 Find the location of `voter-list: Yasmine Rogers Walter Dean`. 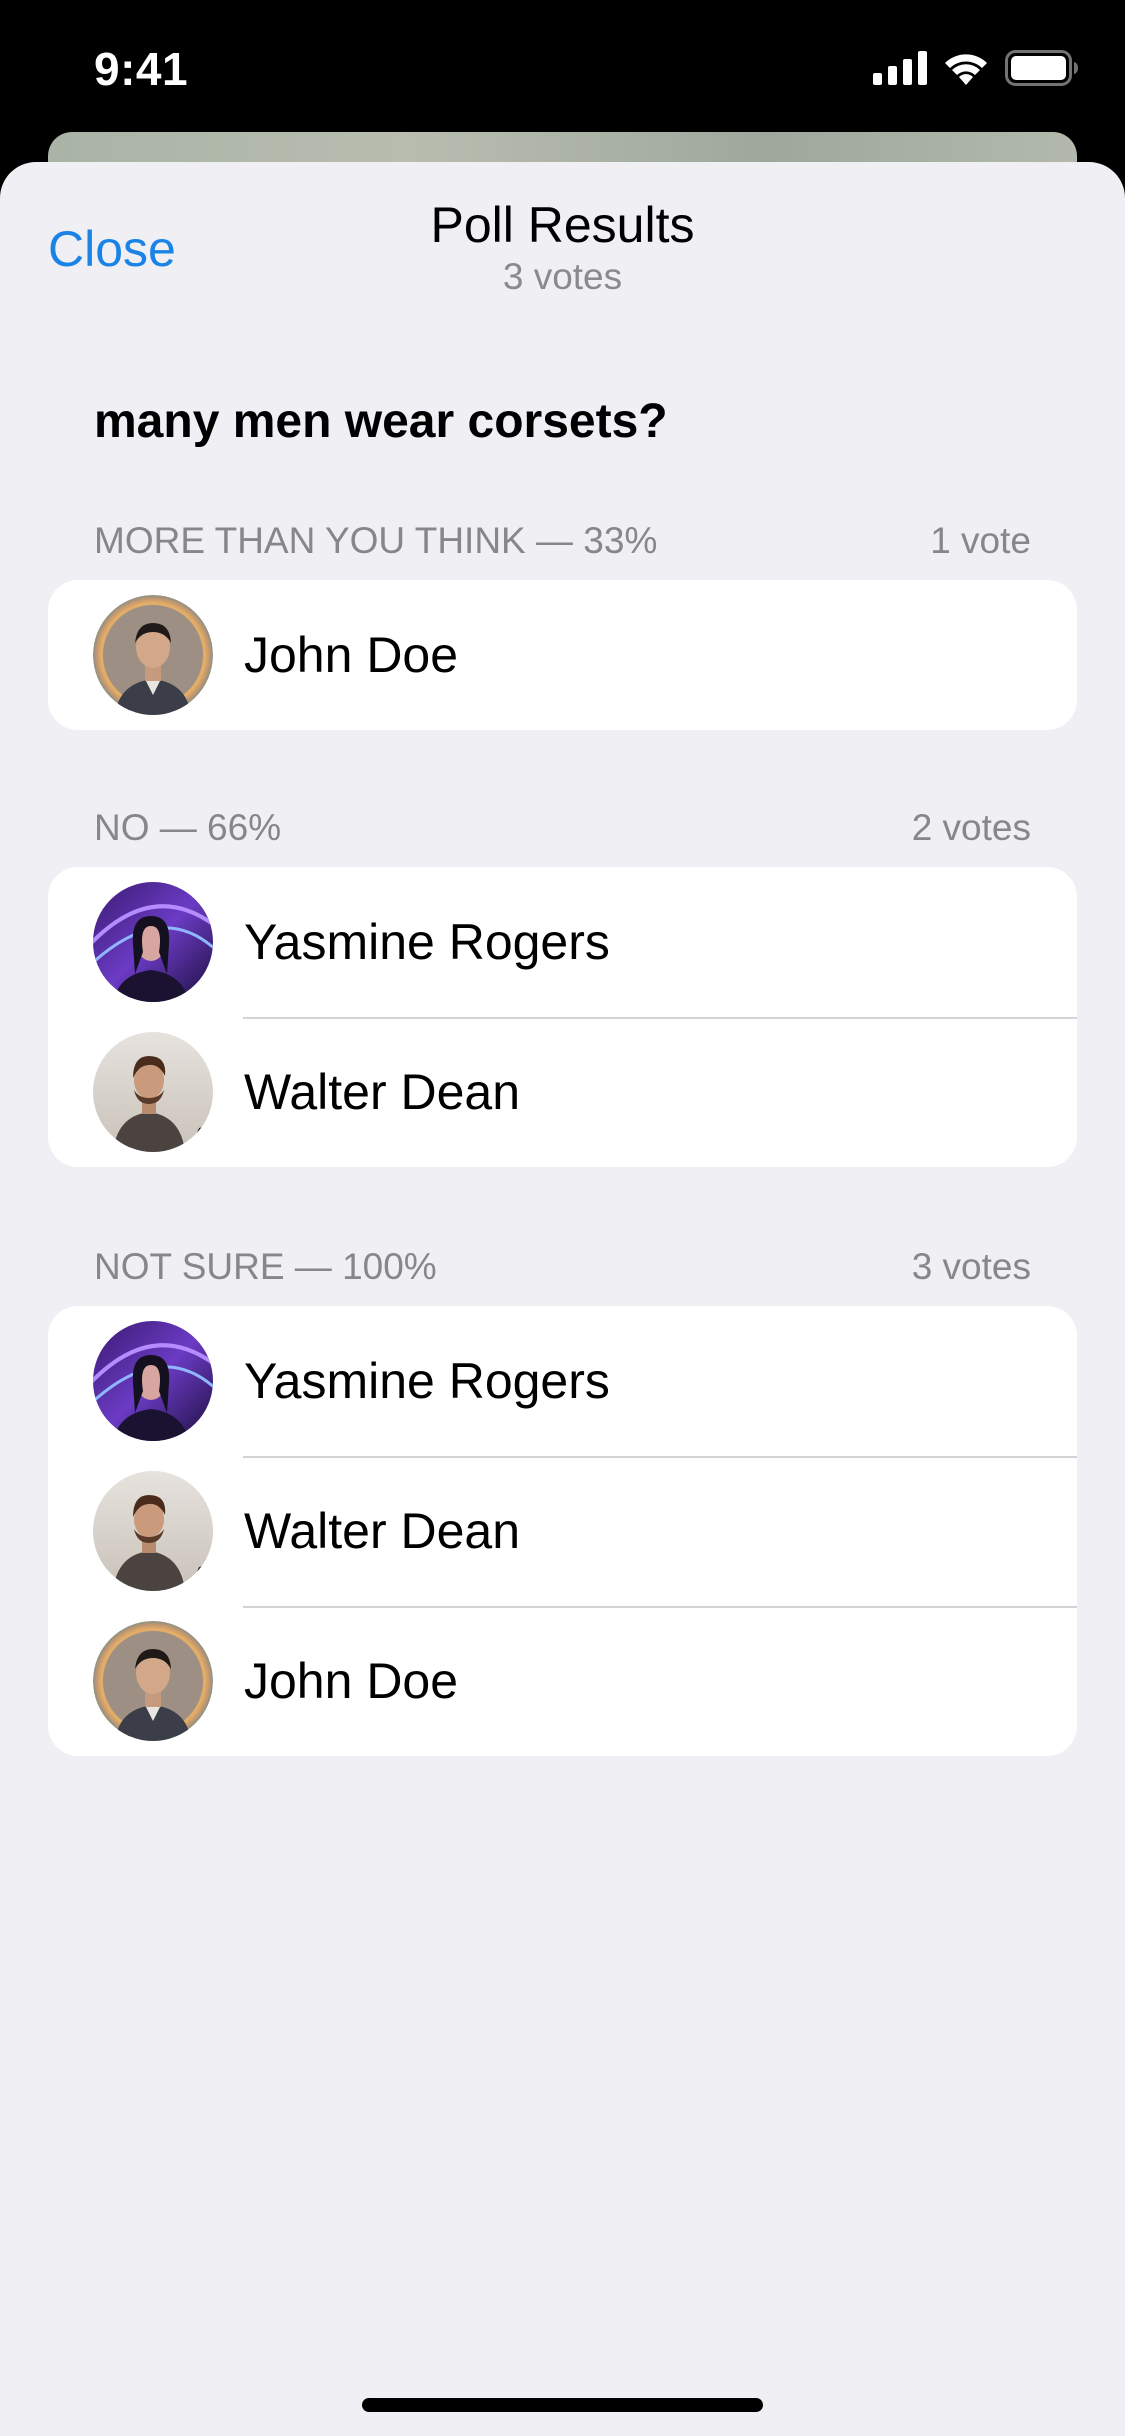

voter-list: Yasmine Rogers Walter Dean is located at coordinates (562, 1017).